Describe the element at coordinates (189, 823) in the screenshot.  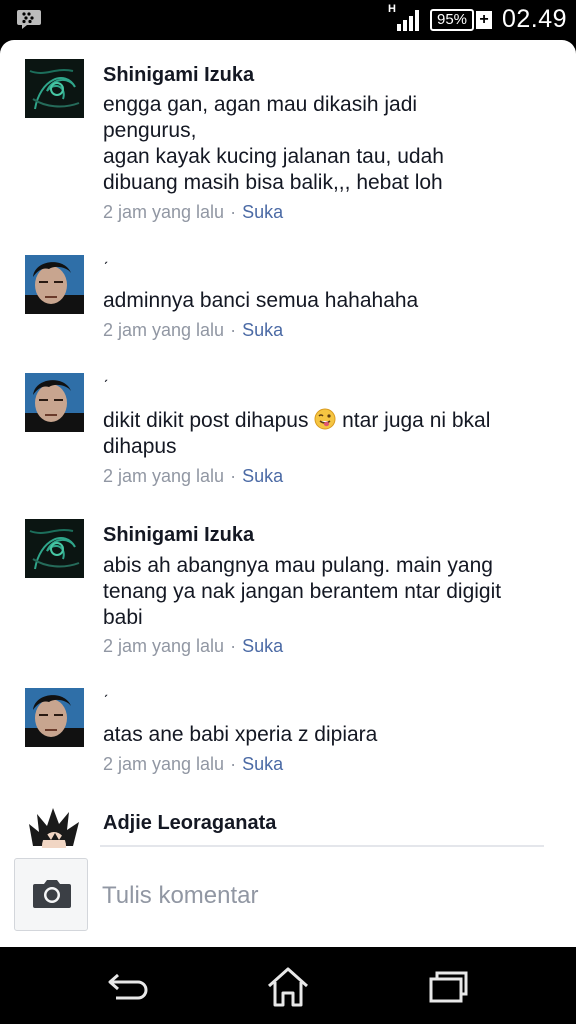
I see `comment-author: Adjie Leoraganata` at that location.